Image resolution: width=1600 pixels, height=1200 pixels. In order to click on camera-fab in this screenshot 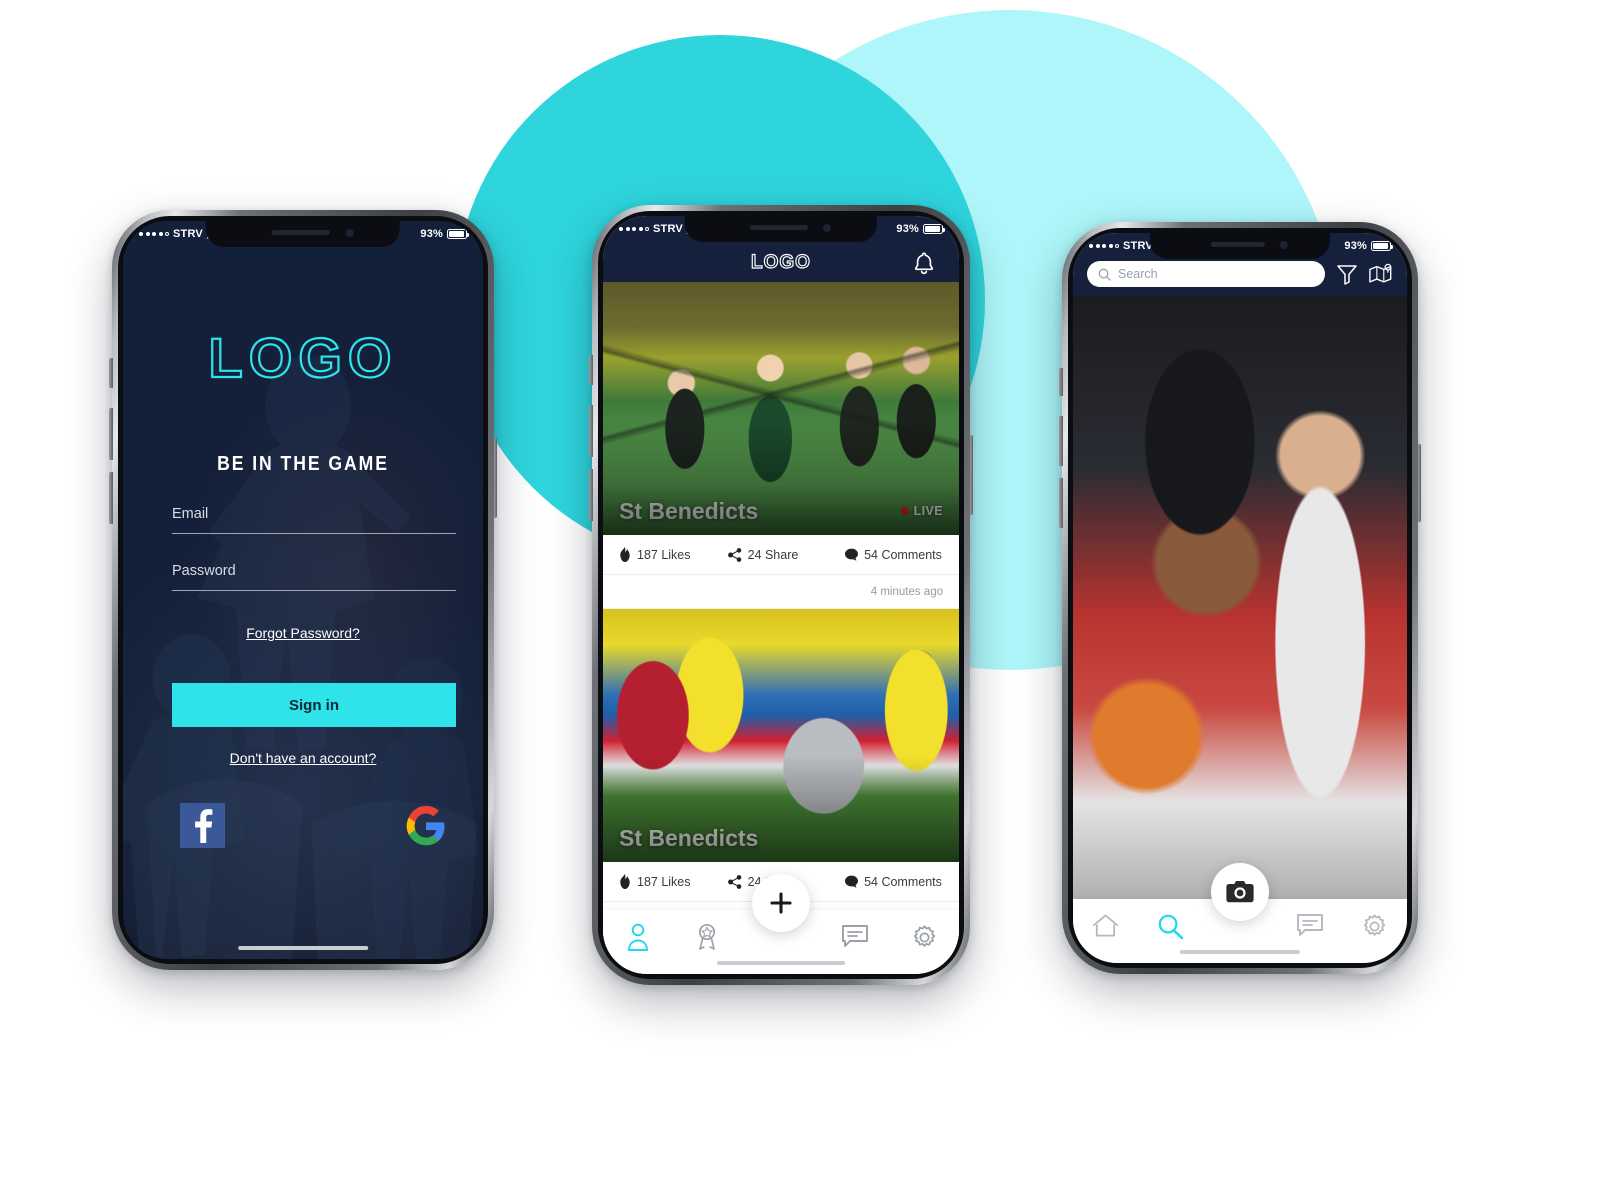, I will do `click(1240, 892)`.